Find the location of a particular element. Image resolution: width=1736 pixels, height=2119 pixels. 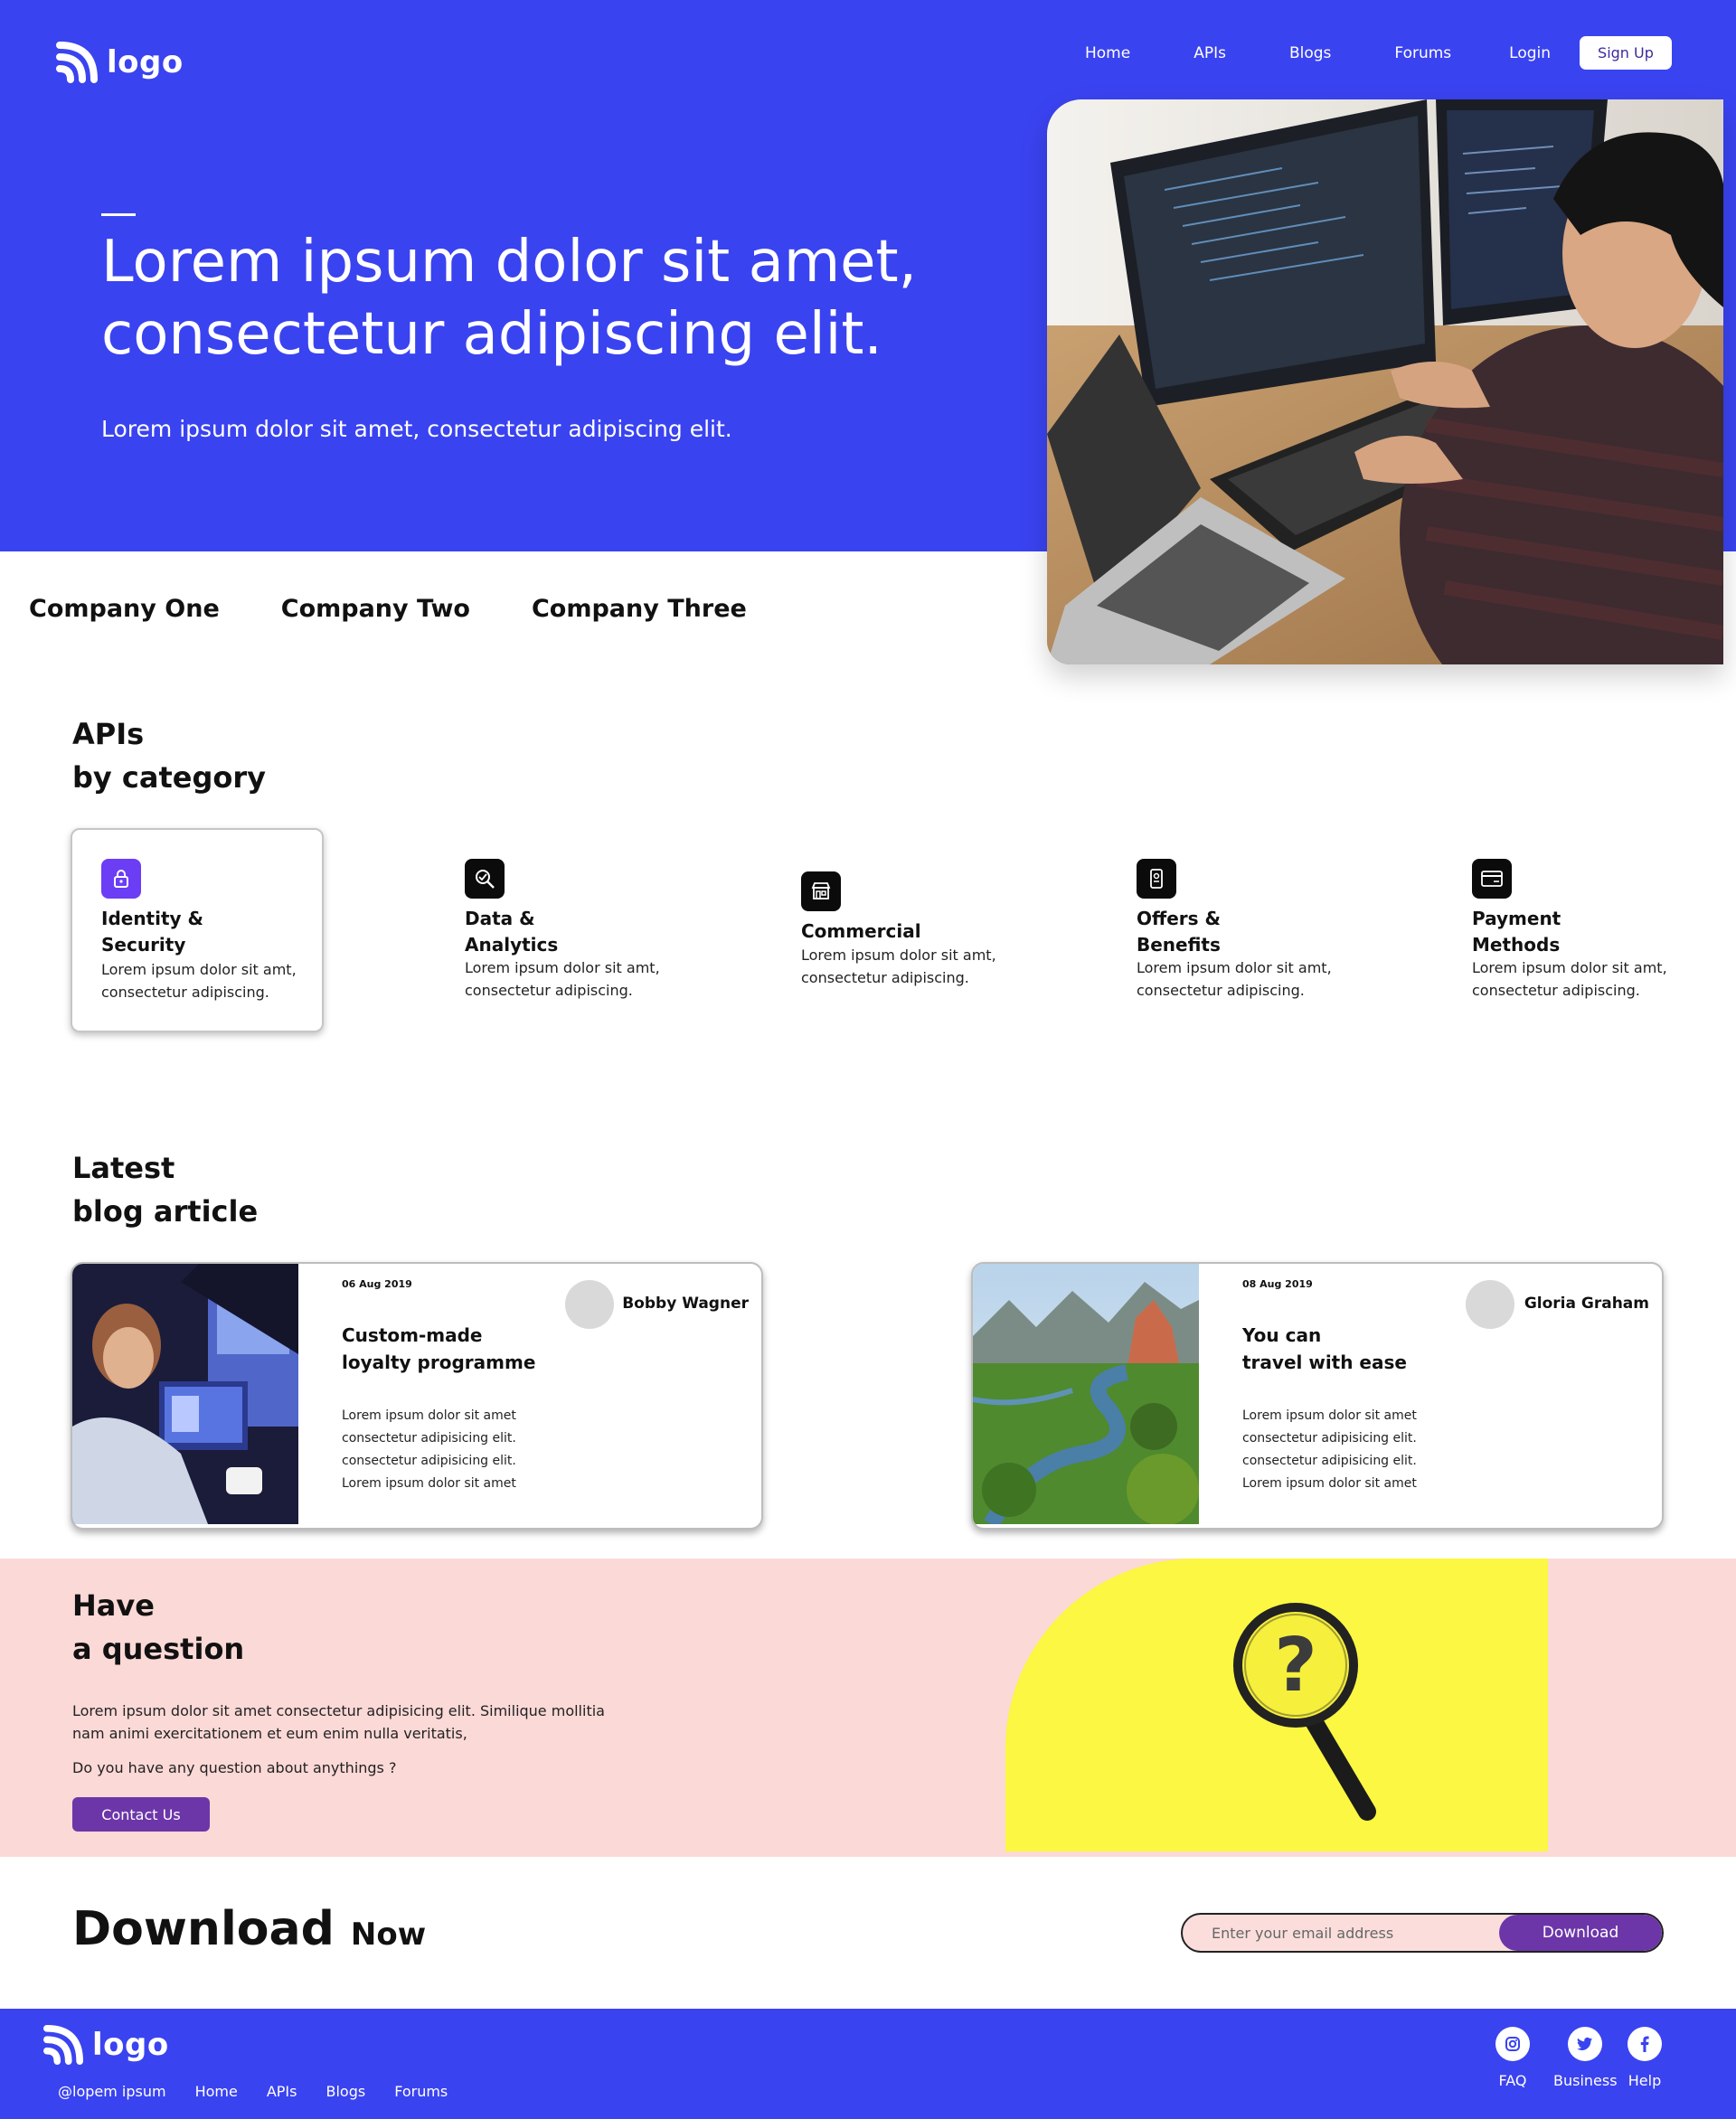

blog-date: 08 Aug 2019 is located at coordinates (1277, 1284).